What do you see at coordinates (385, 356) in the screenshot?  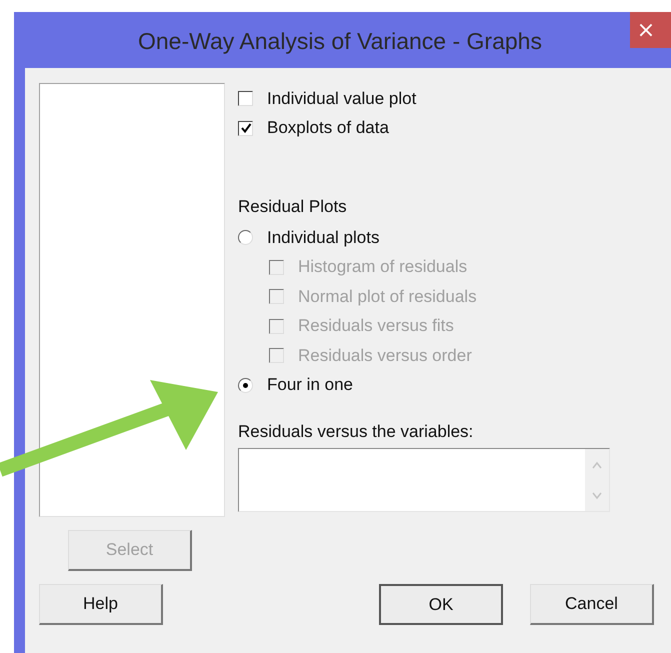 I see `checkbox-label: Residuals versus order` at bounding box center [385, 356].